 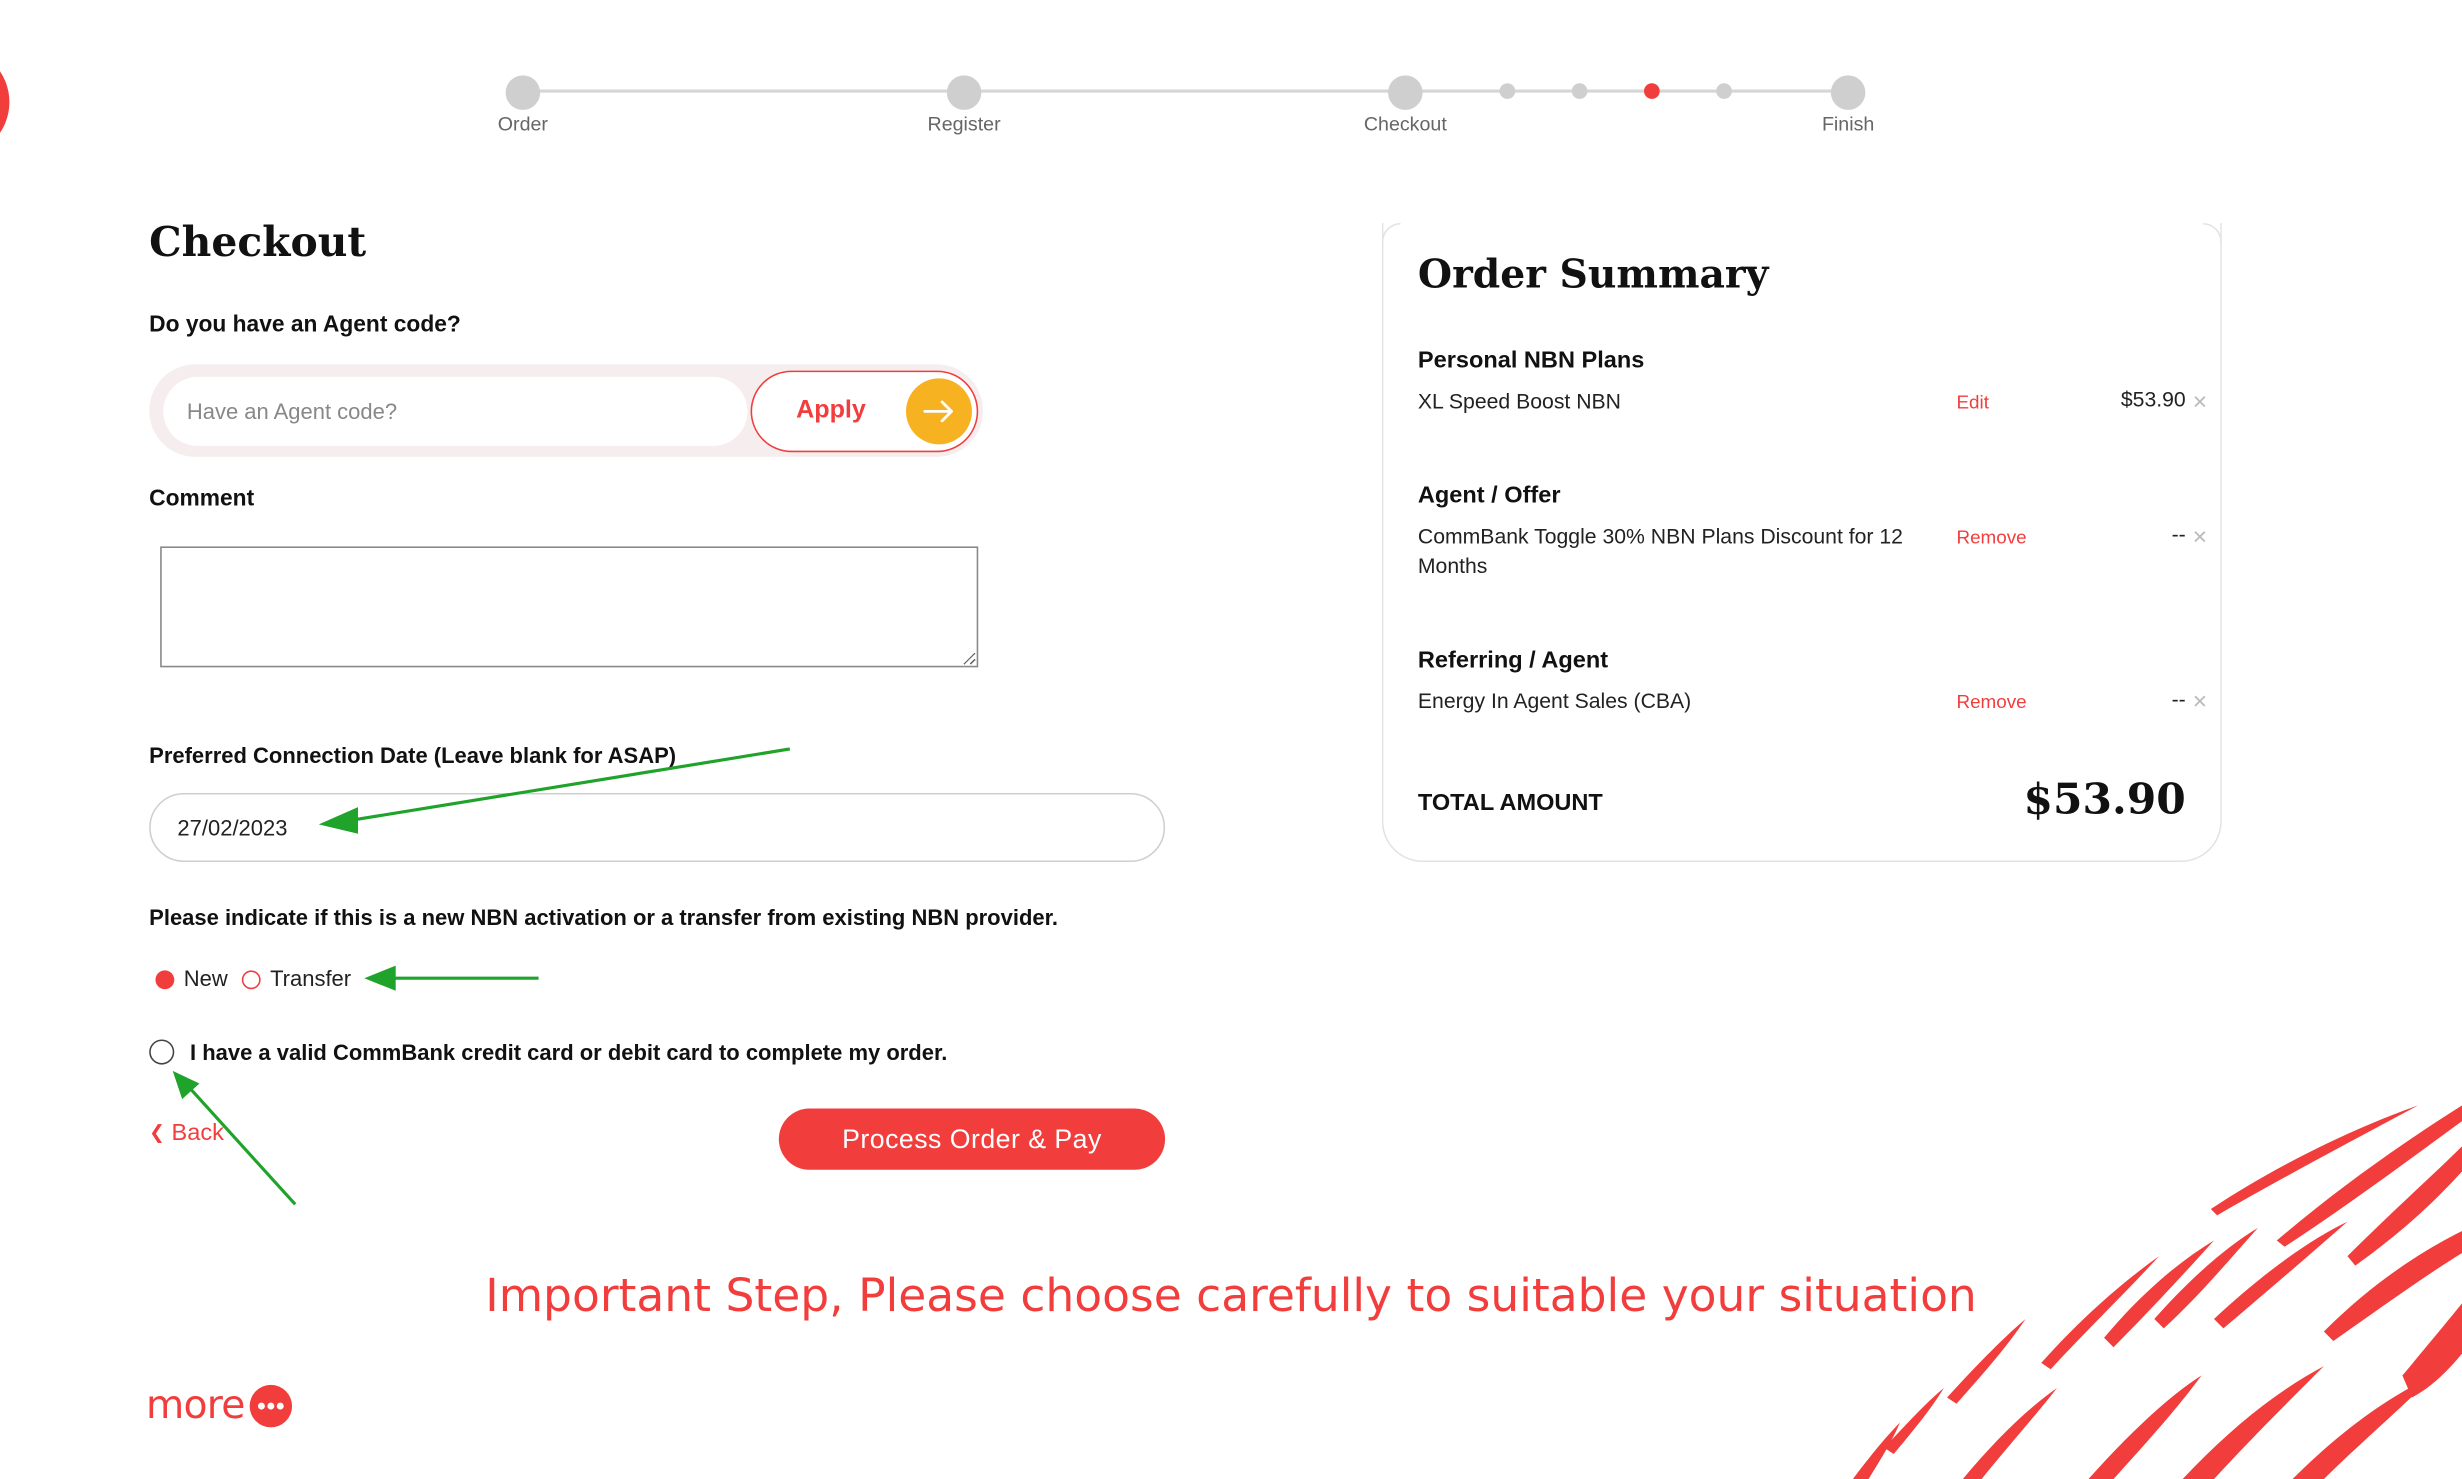 What do you see at coordinates (242, 1145) in the screenshot?
I see `annotation-arrow-checkbox` at bounding box center [242, 1145].